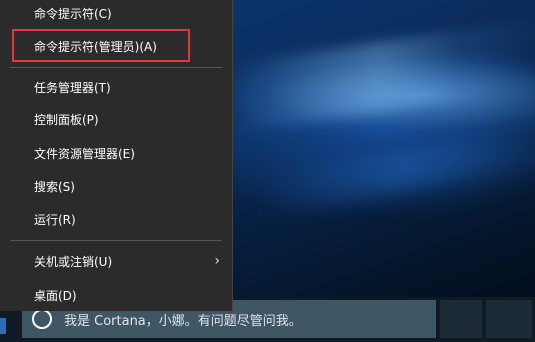  I want to click on menu-item-command-prompt: 命令提示符(C), so click(116, 14).